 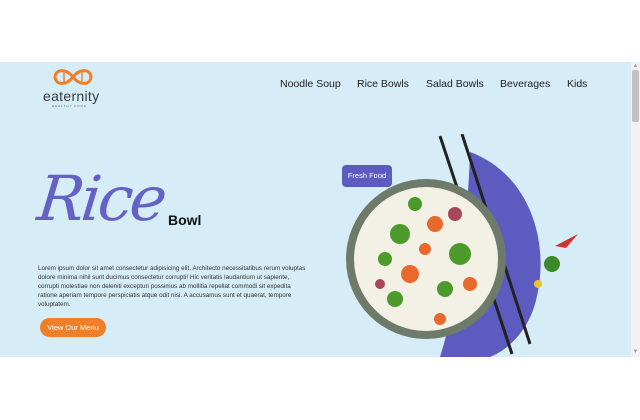 I want to click on brand-tagline: HEALTHY FOOD, so click(x=70, y=106).